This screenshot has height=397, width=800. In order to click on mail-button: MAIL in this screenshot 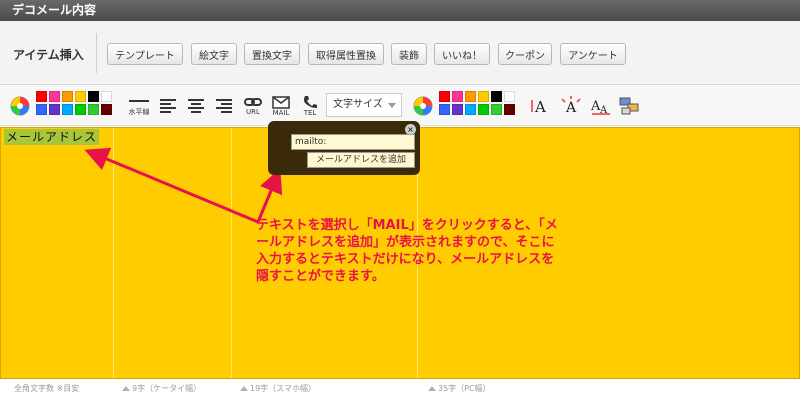, I will do `click(281, 106)`.